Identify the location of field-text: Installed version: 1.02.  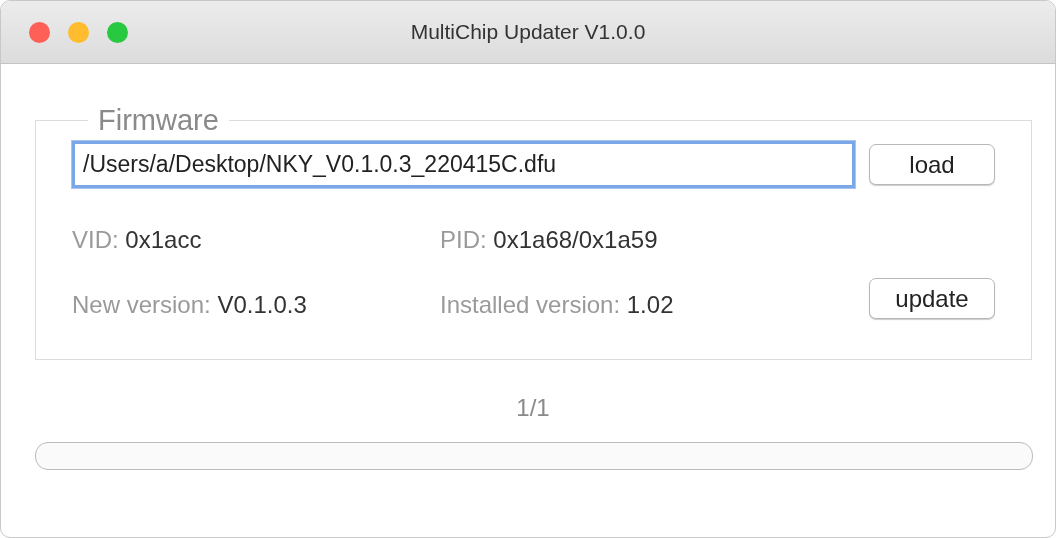
(557, 305).